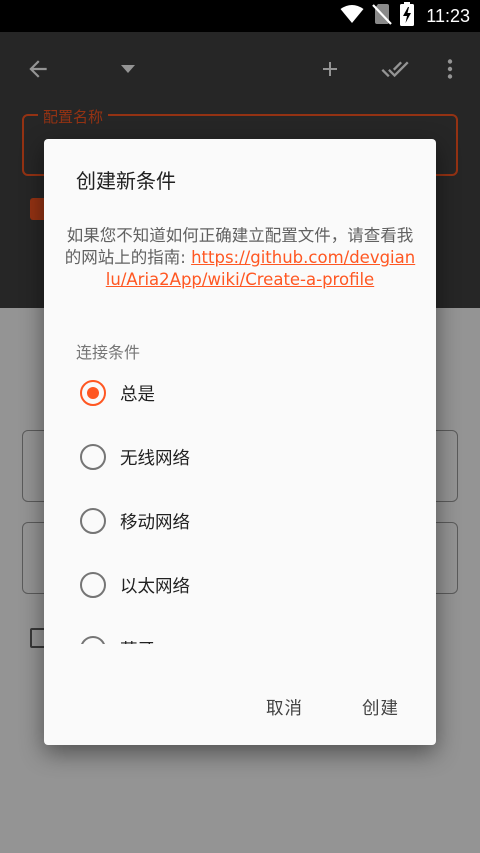 Image resolution: width=480 pixels, height=853 pixels. What do you see at coordinates (380, 707) in the screenshot?
I see `create-button: 创建` at bounding box center [380, 707].